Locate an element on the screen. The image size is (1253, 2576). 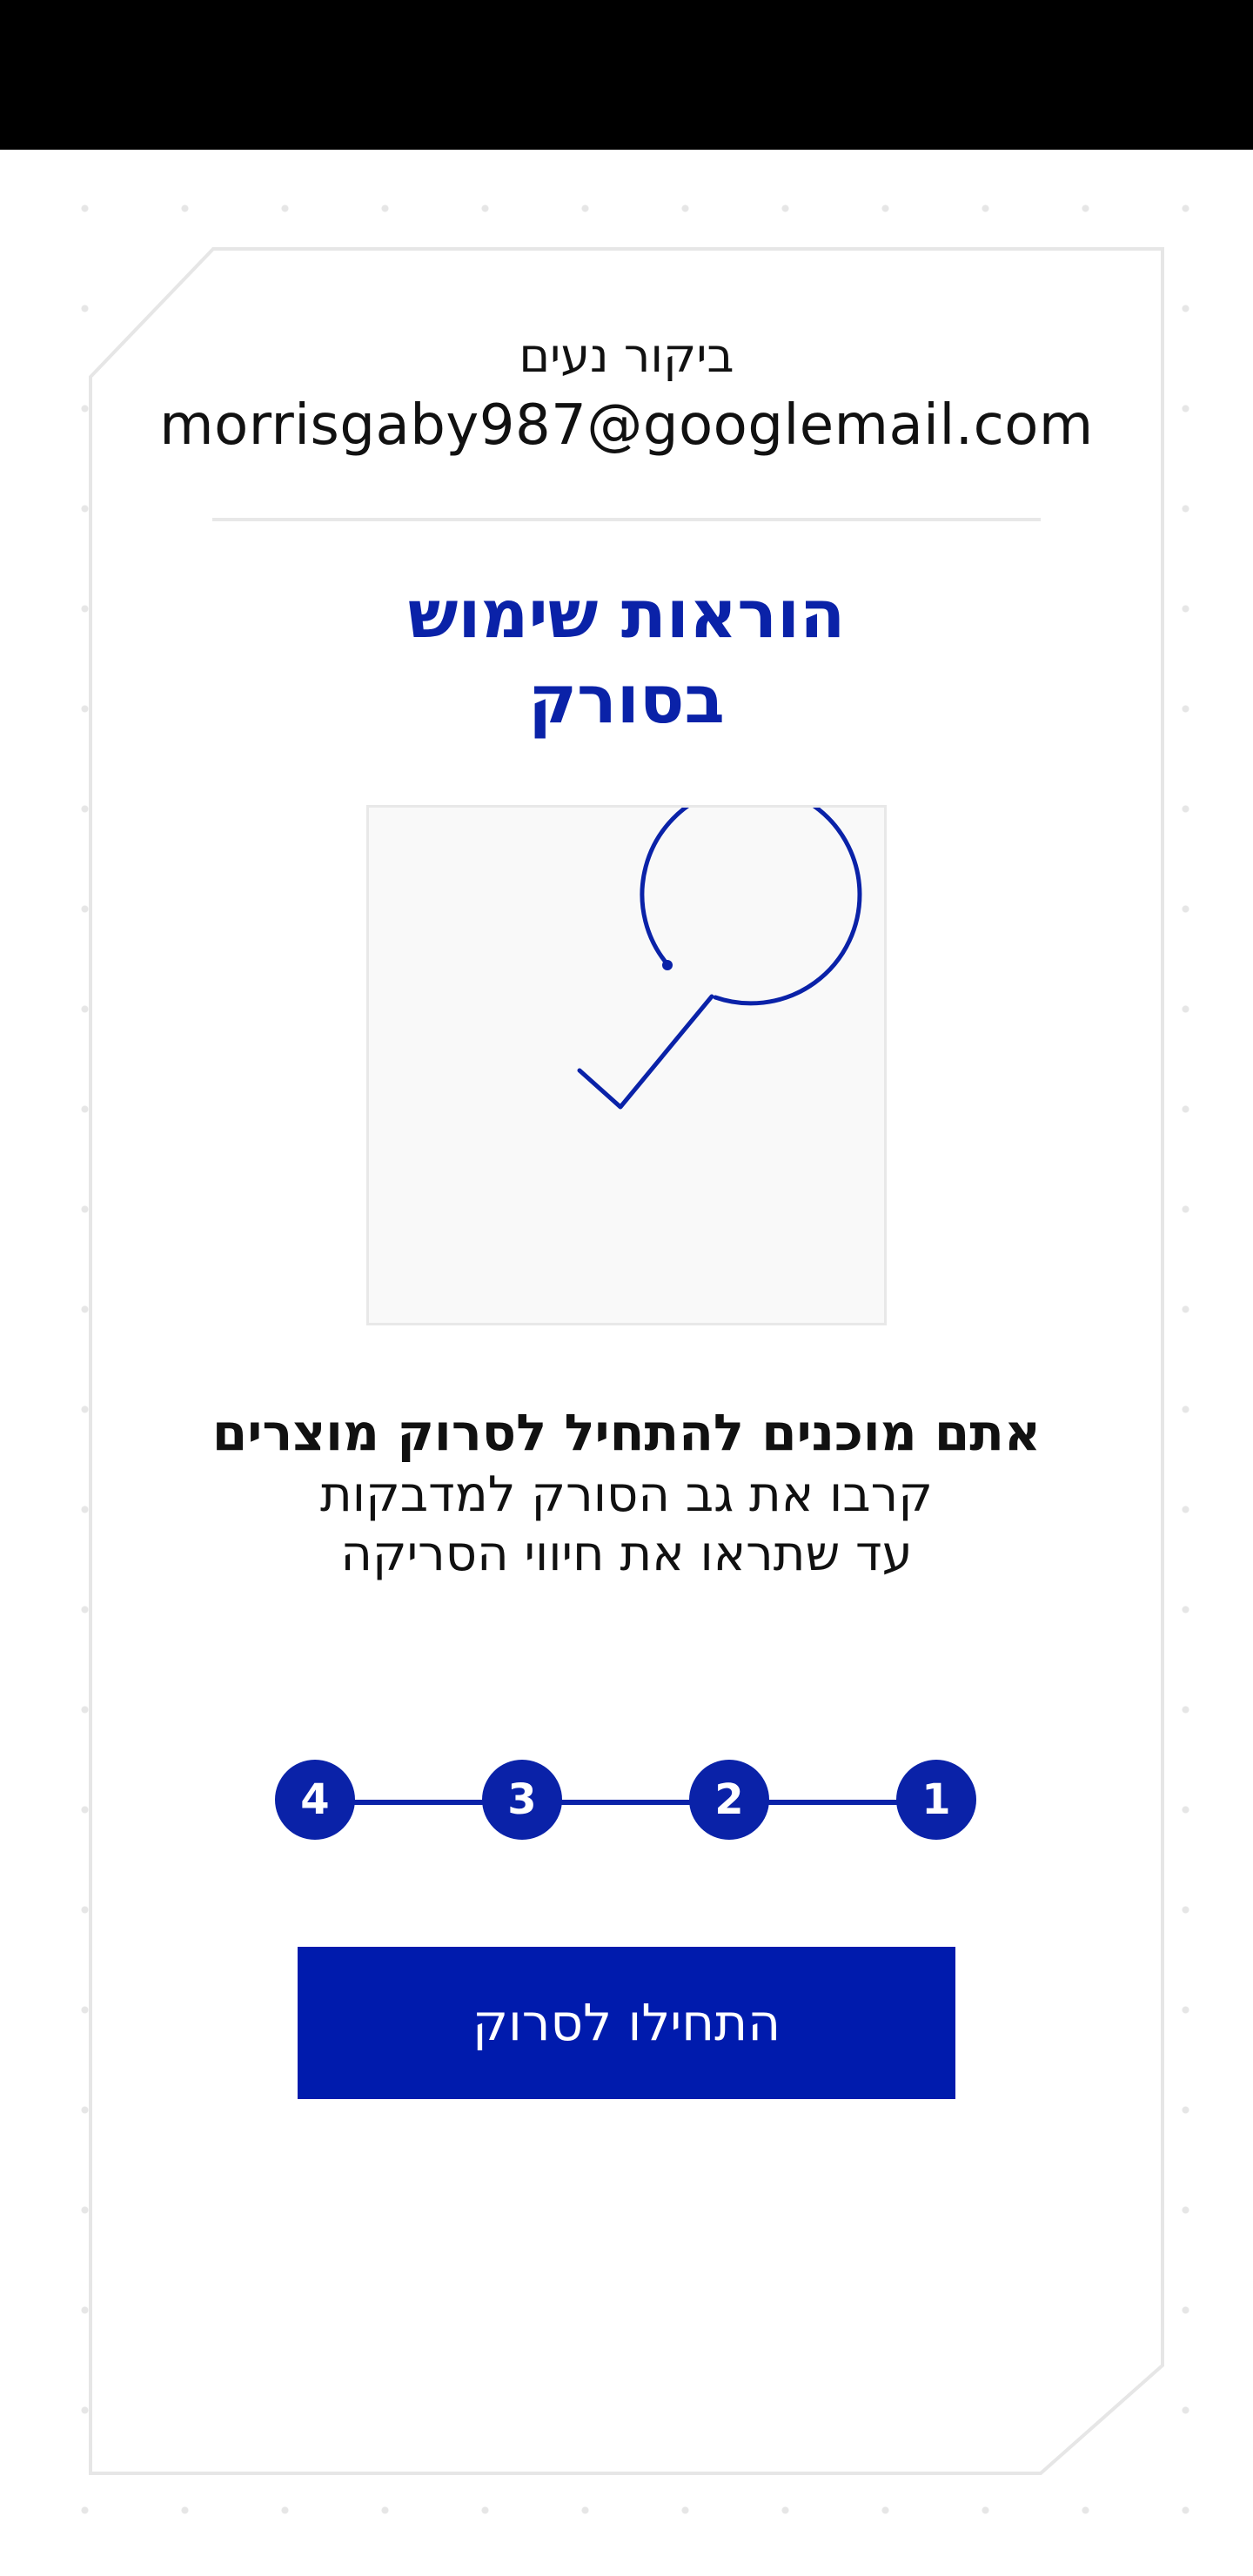
user-email: morrisgaby987@googlemail.com is located at coordinates (626, 425).